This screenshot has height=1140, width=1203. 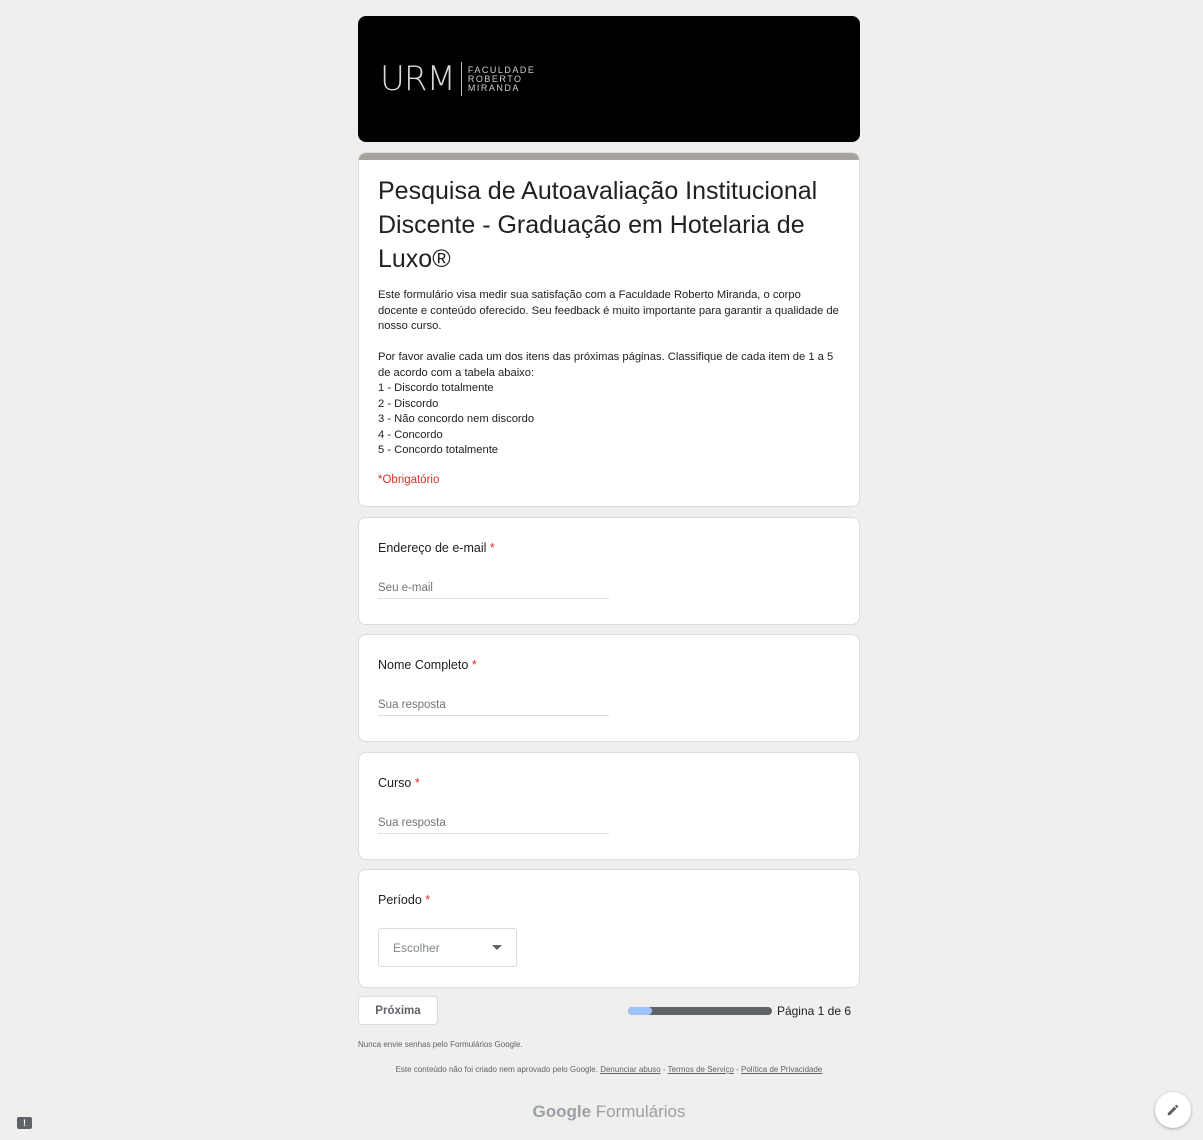 I want to click on question-period-card: Período * Escolher, so click(x=609, y=928).